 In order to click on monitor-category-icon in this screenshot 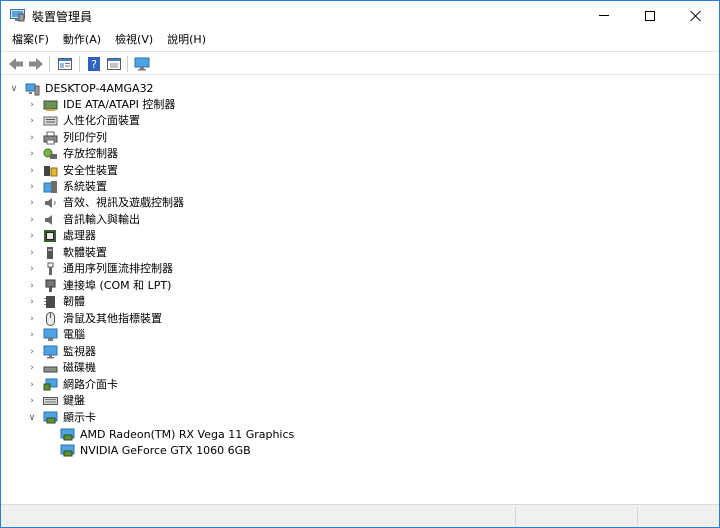, I will do `click(50, 352)`.